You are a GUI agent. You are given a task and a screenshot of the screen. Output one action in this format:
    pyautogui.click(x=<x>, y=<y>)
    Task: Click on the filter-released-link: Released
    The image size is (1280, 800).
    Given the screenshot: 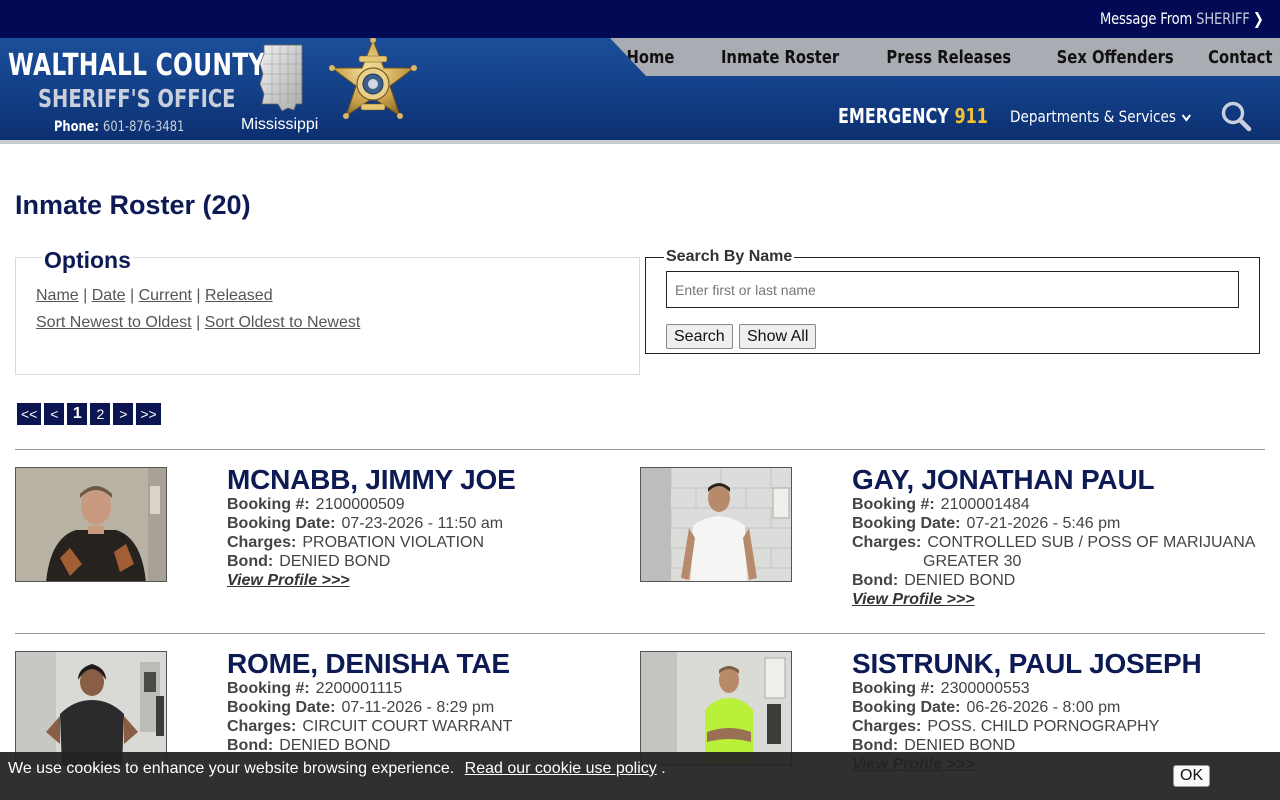 What is the action you would take?
    pyautogui.click(x=239, y=295)
    